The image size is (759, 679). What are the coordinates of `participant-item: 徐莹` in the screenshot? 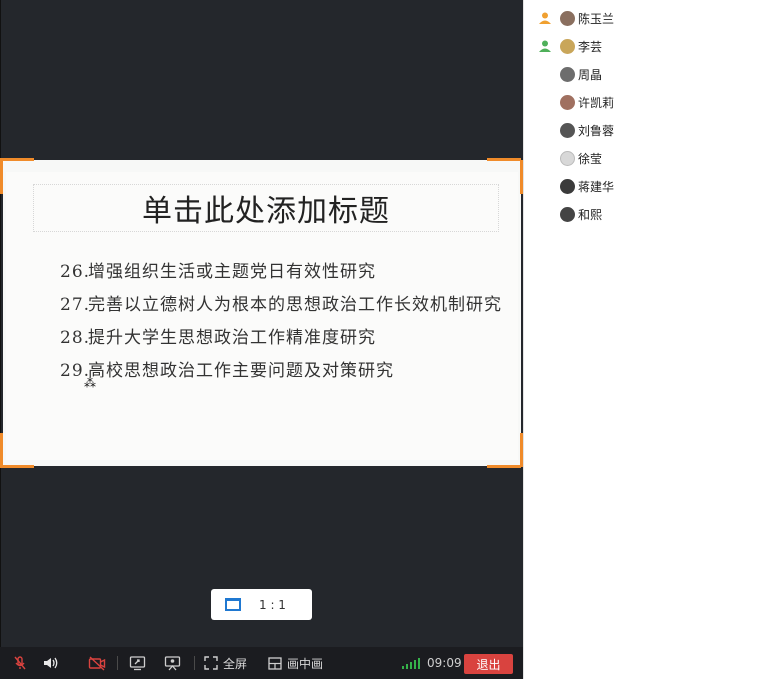 It's located at (641, 158).